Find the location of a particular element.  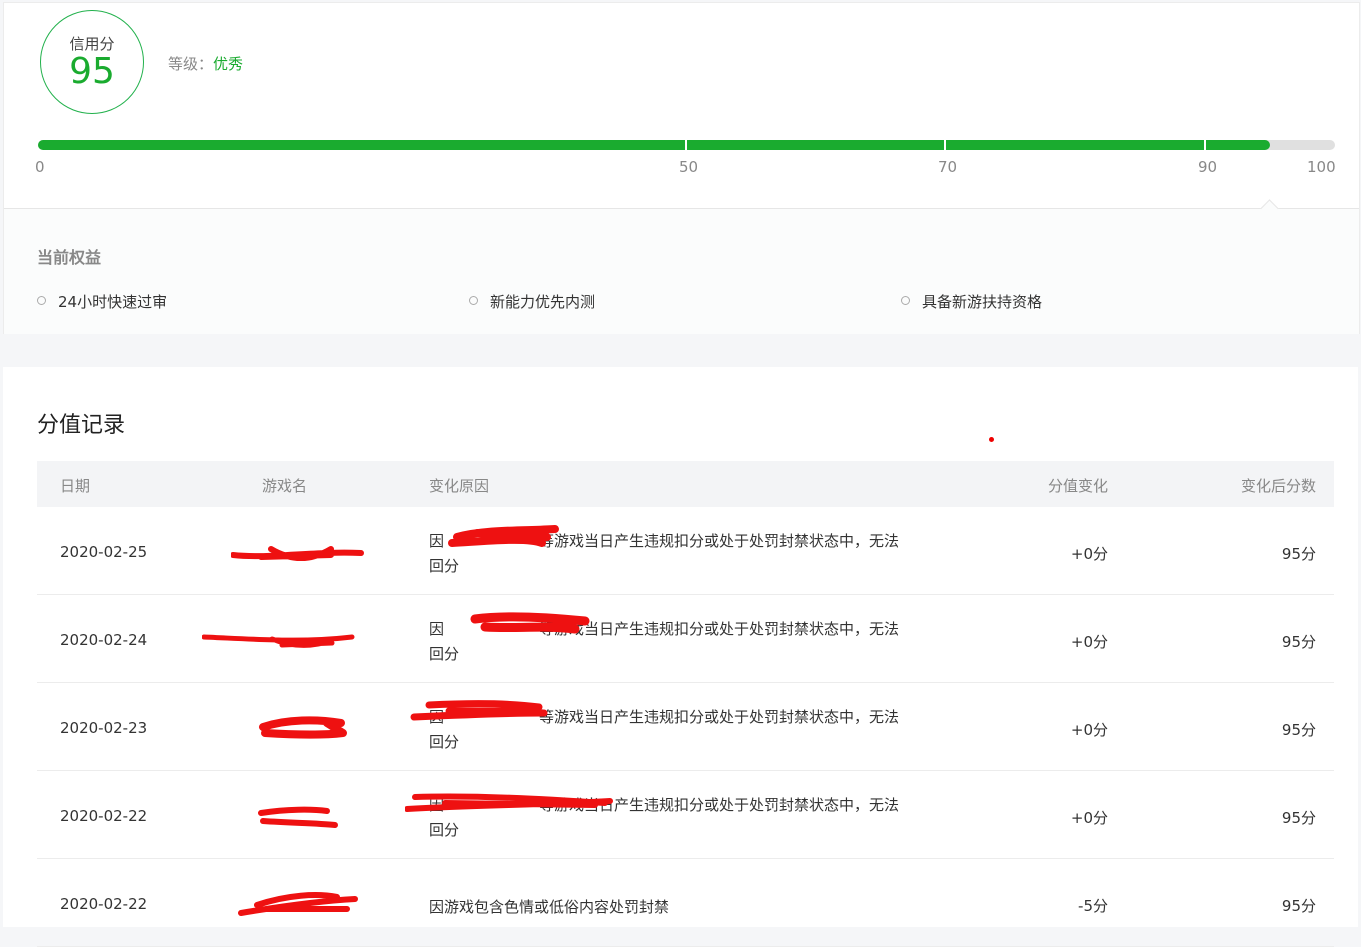

benefit-item: 具备新游扶持资格 is located at coordinates (971, 301).